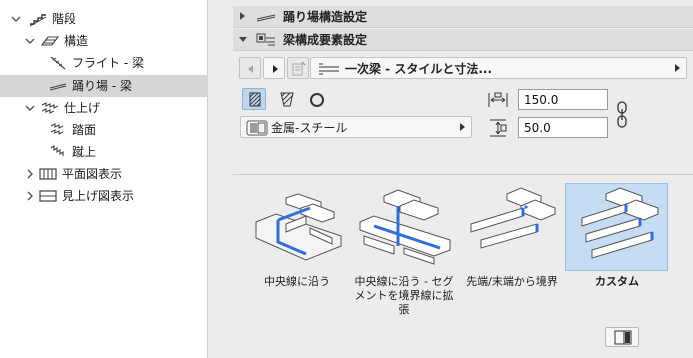 The width and height of the screenshot is (693, 358). What do you see at coordinates (563, 99) in the screenshot?
I see `beam-width-field: 150.0` at bounding box center [563, 99].